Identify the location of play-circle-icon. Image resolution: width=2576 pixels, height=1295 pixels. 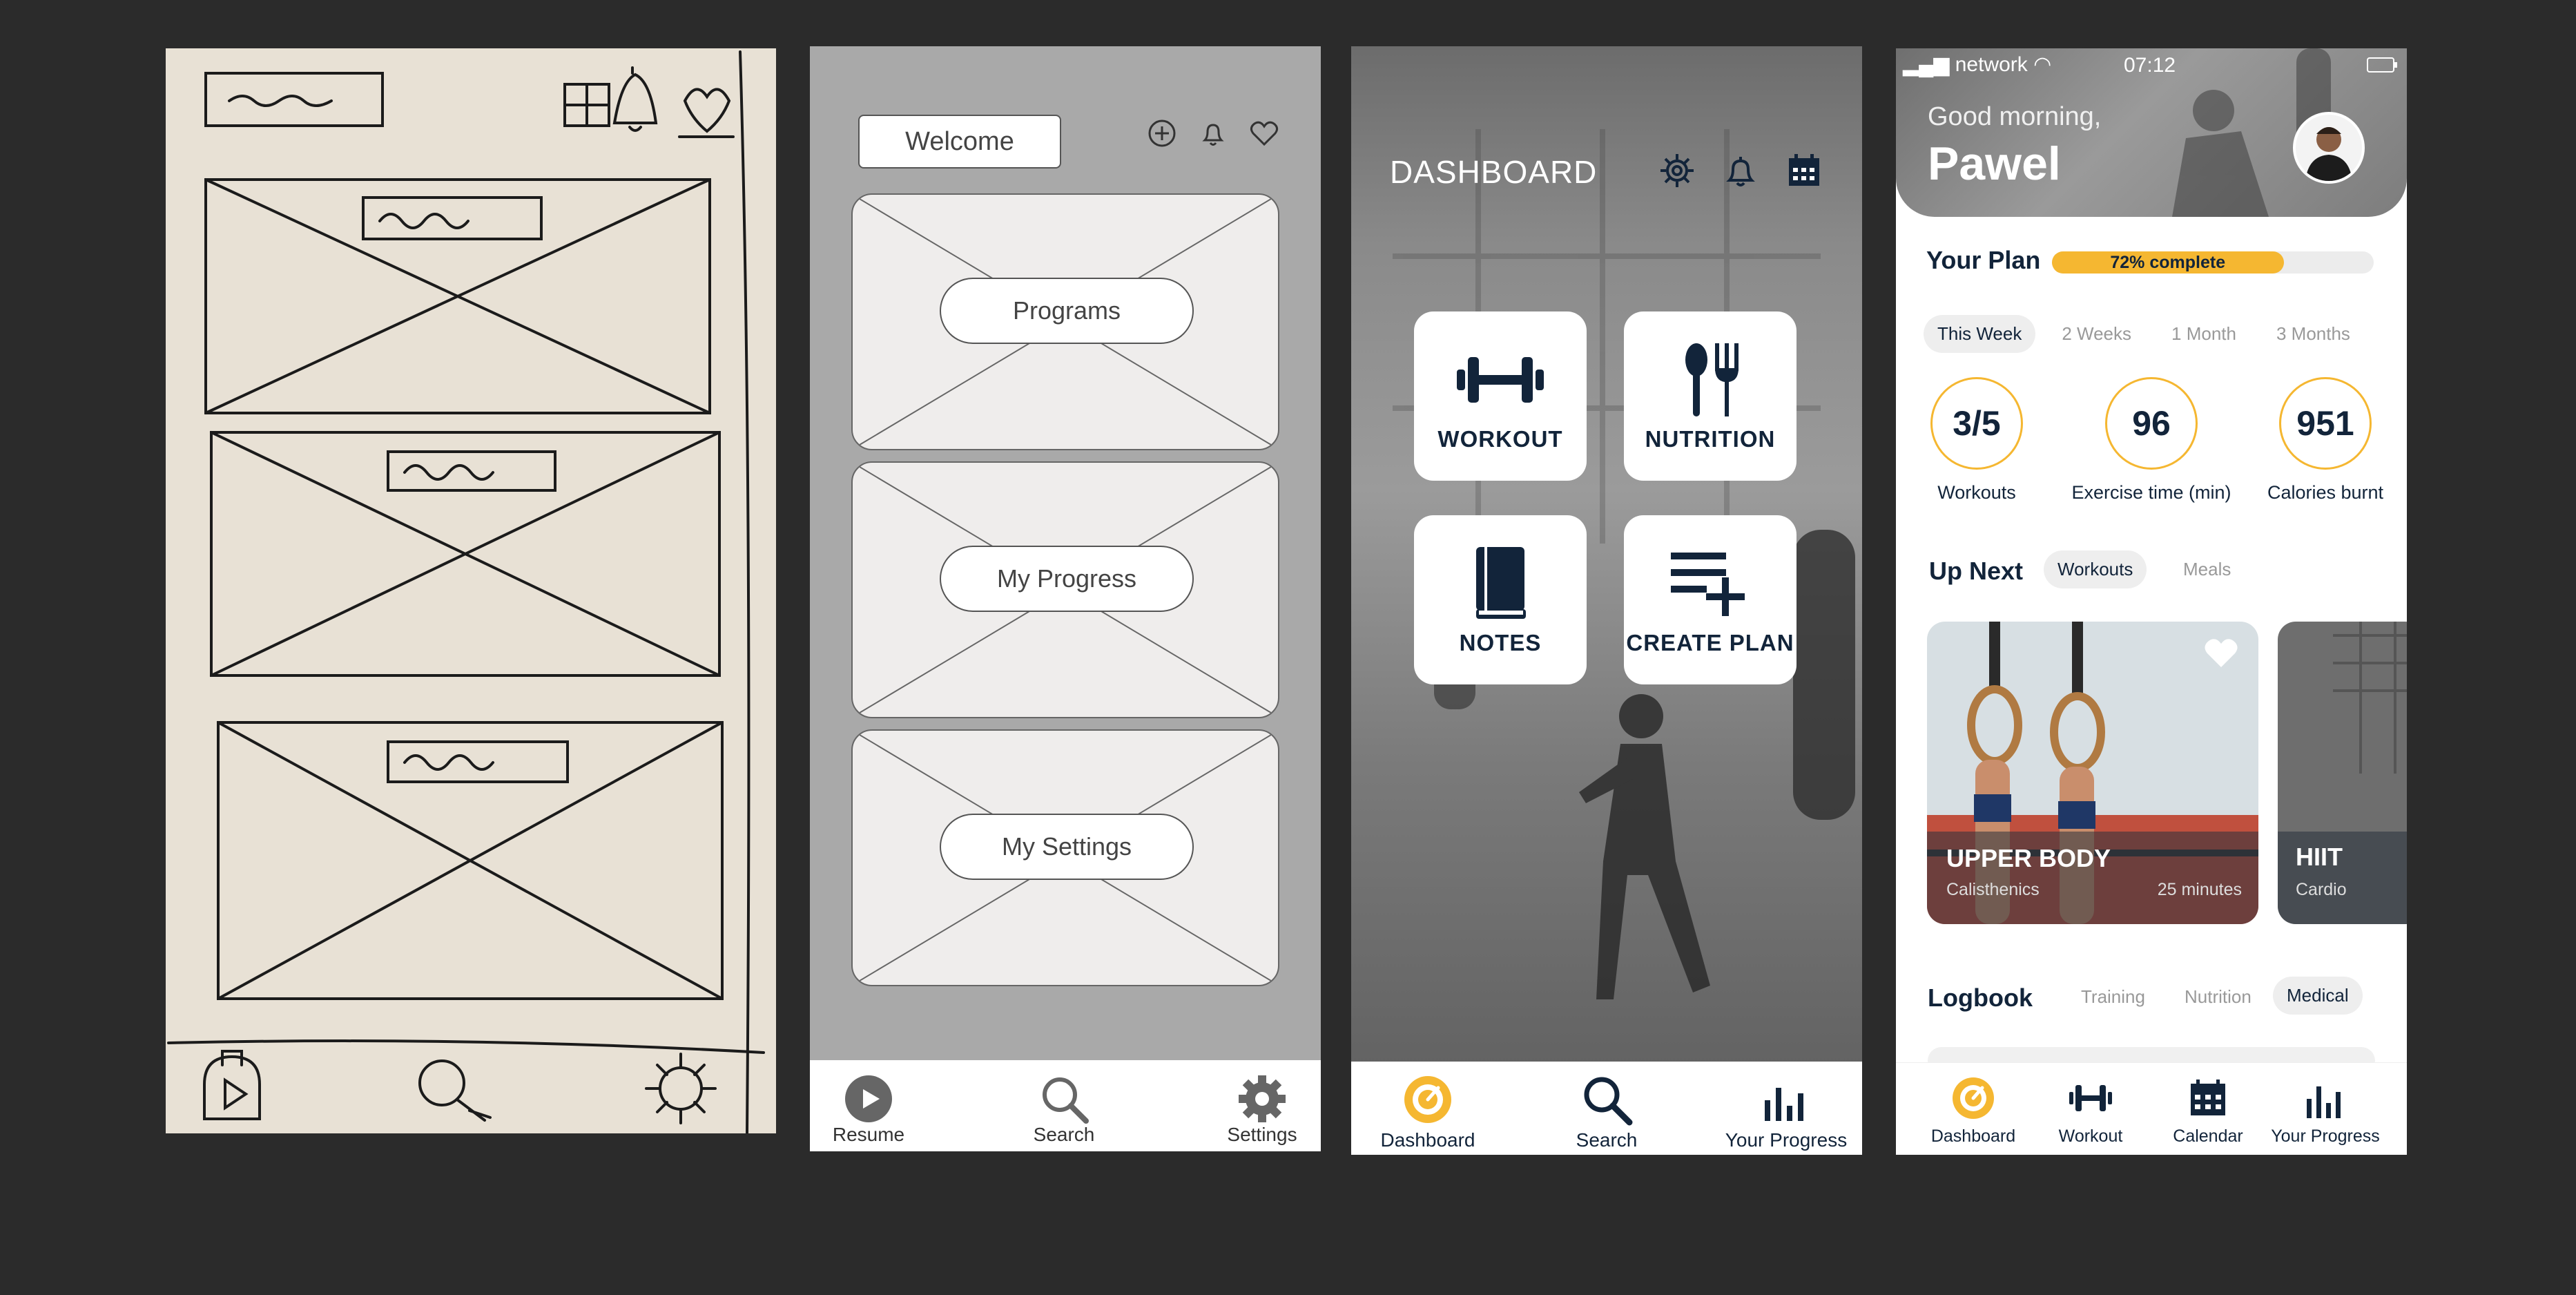
(869, 1098).